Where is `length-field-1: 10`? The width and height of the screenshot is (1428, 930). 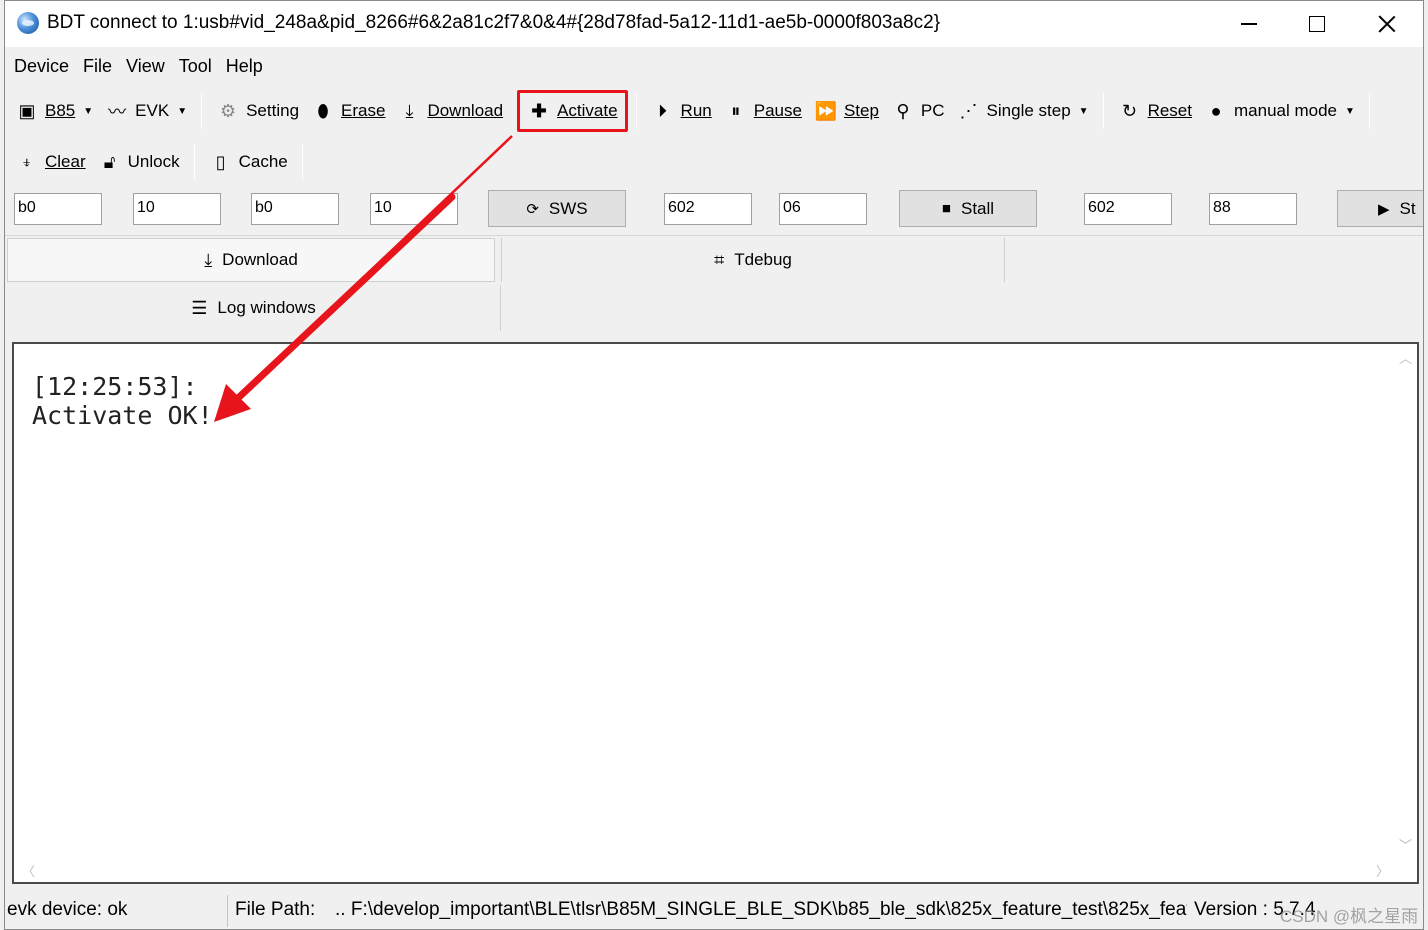
length-field-1: 10 is located at coordinates (177, 209).